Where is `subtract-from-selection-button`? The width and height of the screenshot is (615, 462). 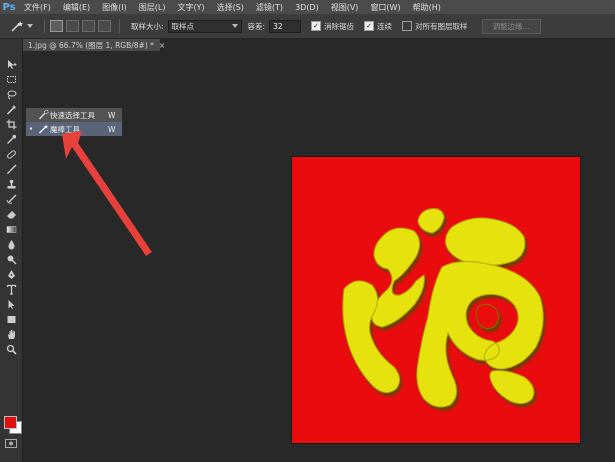 subtract-from-selection-button is located at coordinates (88, 26).